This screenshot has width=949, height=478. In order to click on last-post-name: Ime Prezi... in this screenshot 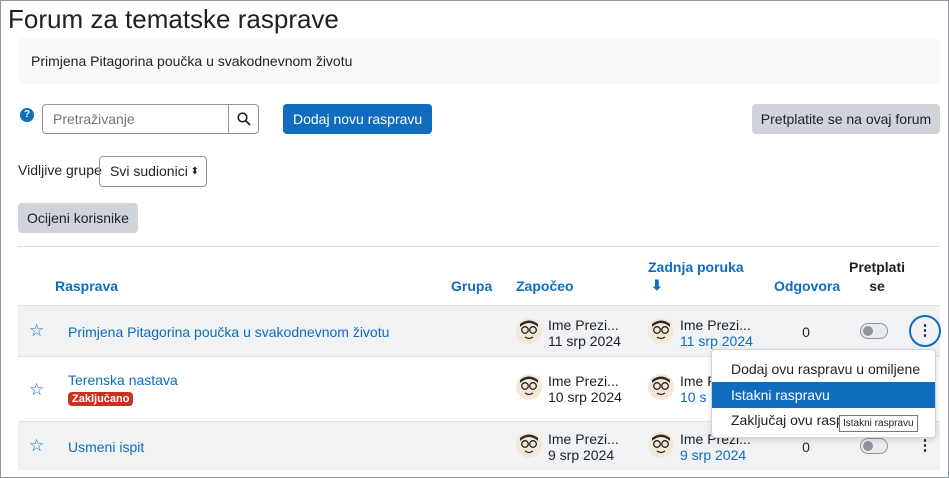, I will do `click(715, 325)`.